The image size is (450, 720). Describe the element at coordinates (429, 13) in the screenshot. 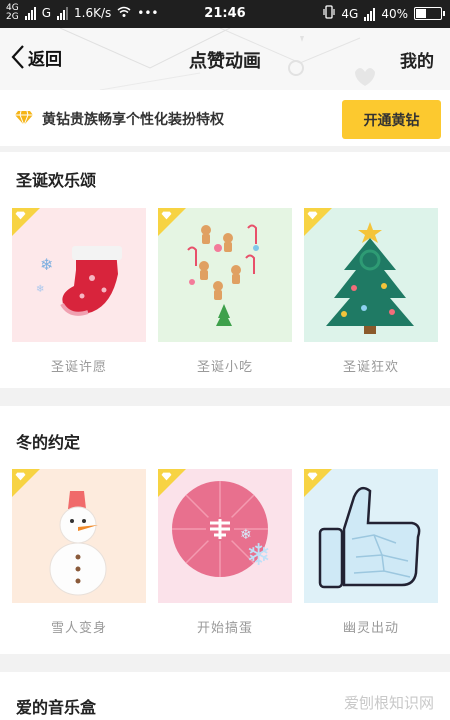

I see `battery-icon` at that location.